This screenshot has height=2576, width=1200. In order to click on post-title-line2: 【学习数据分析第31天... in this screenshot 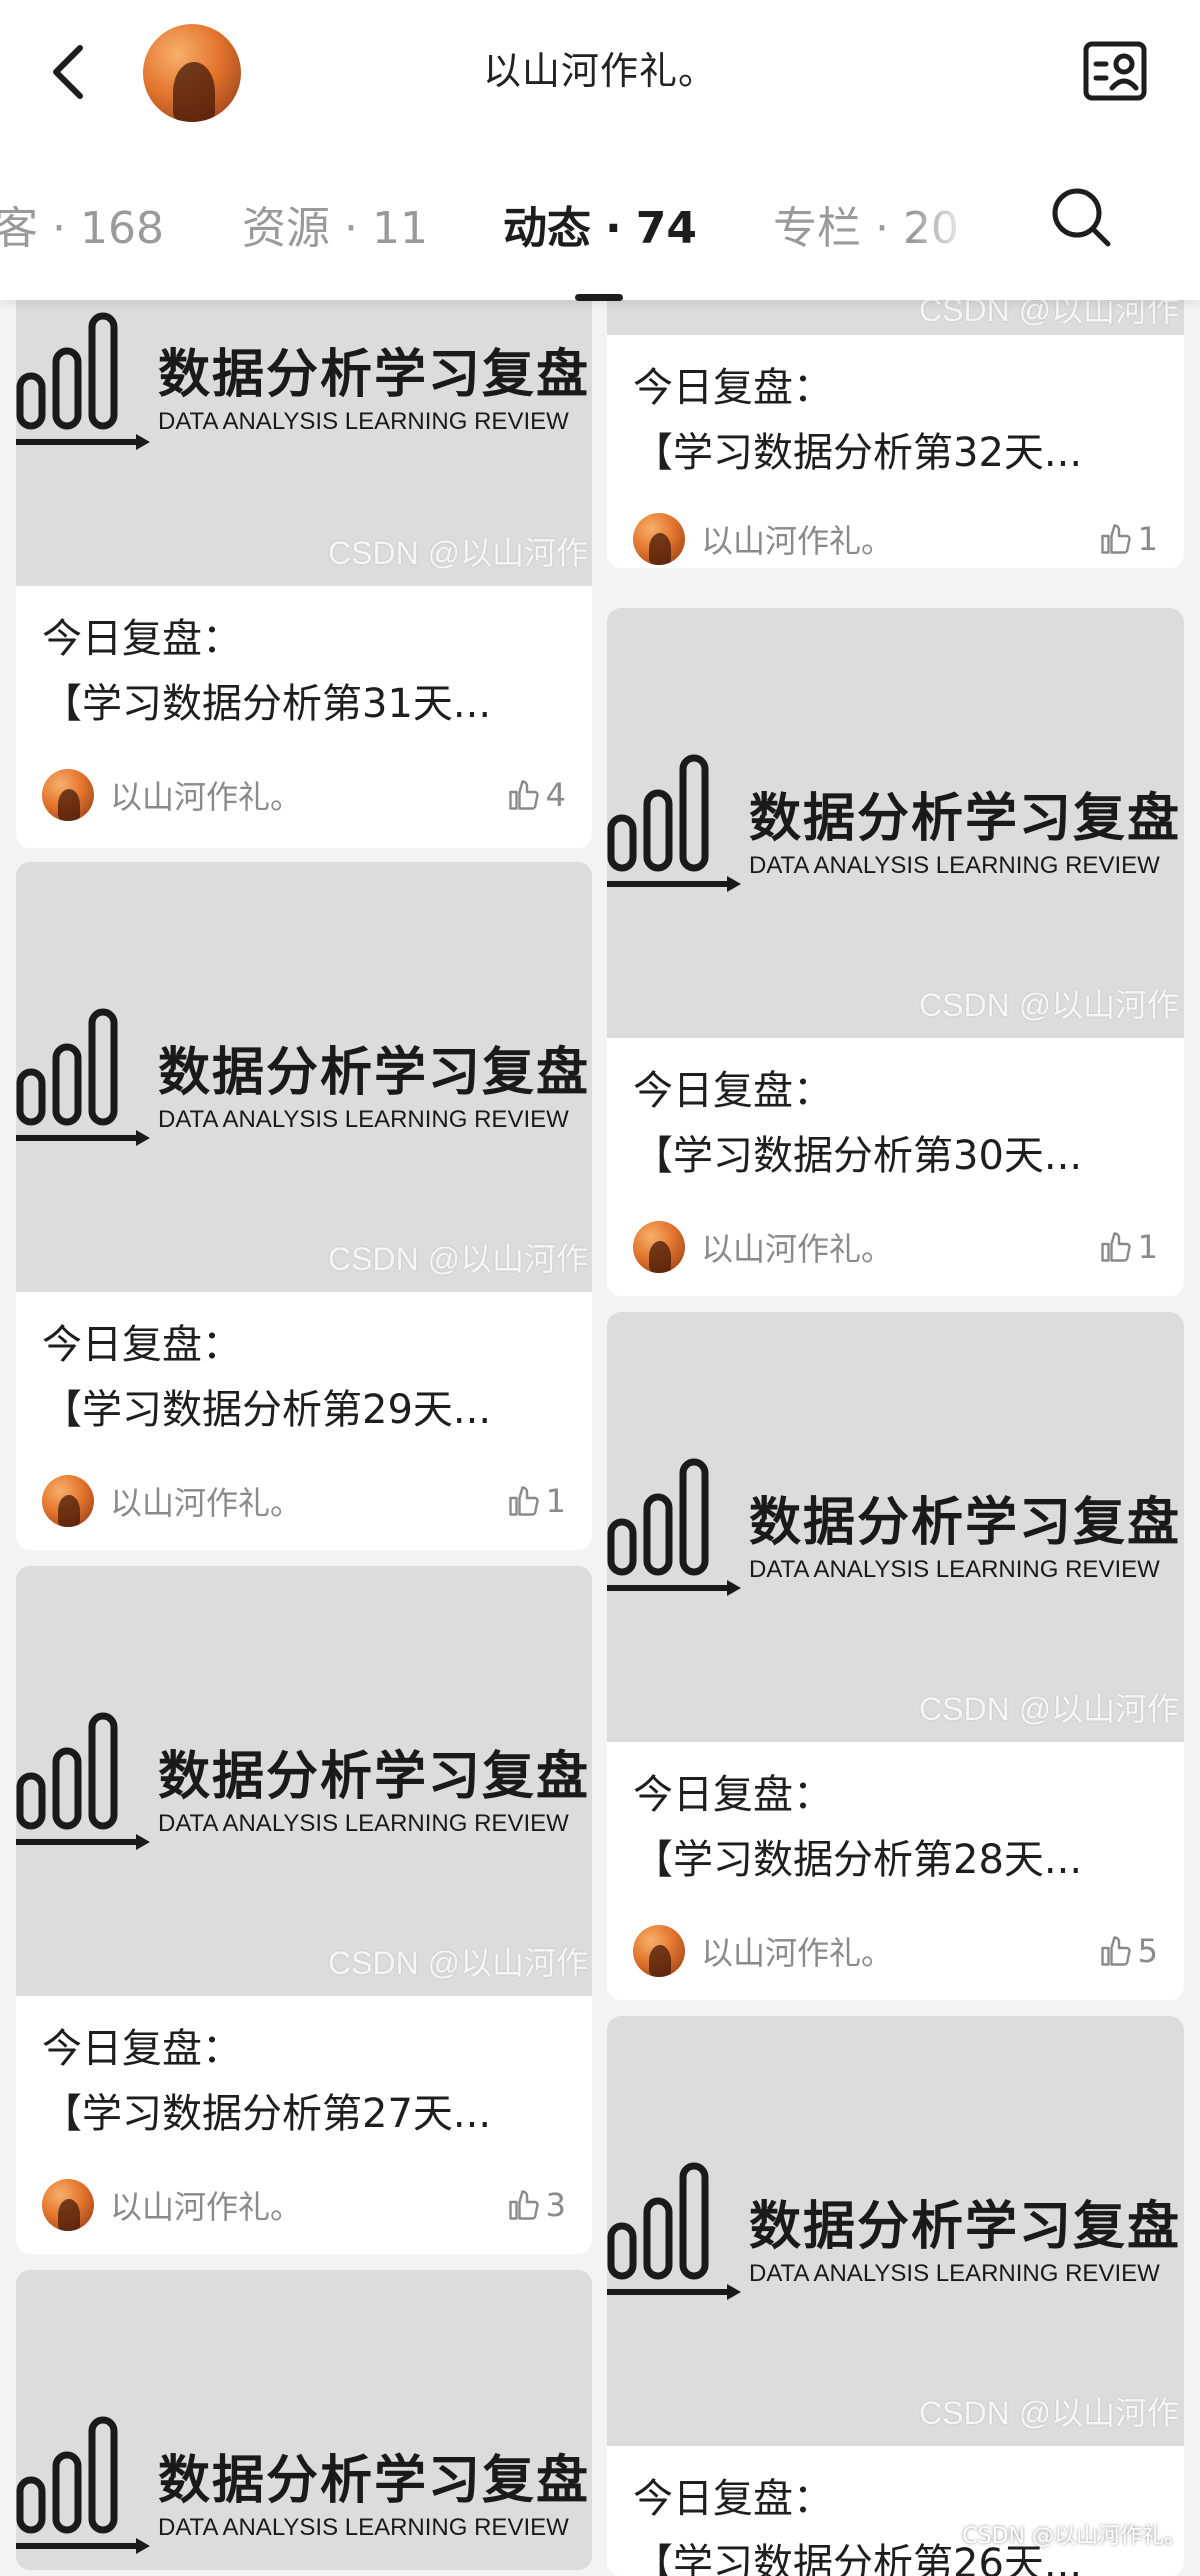, I will do `click(267, 704)`.